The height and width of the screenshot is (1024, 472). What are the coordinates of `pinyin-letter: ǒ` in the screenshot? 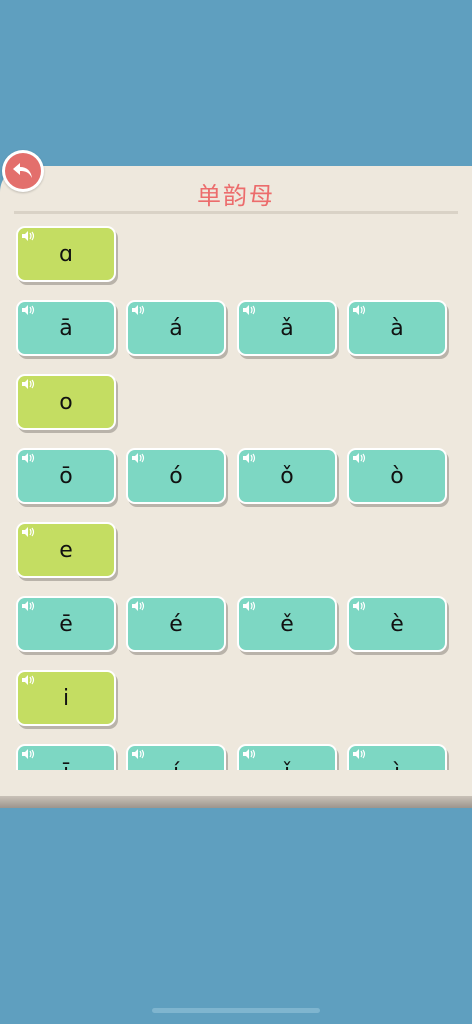 It's located at (287, 476).